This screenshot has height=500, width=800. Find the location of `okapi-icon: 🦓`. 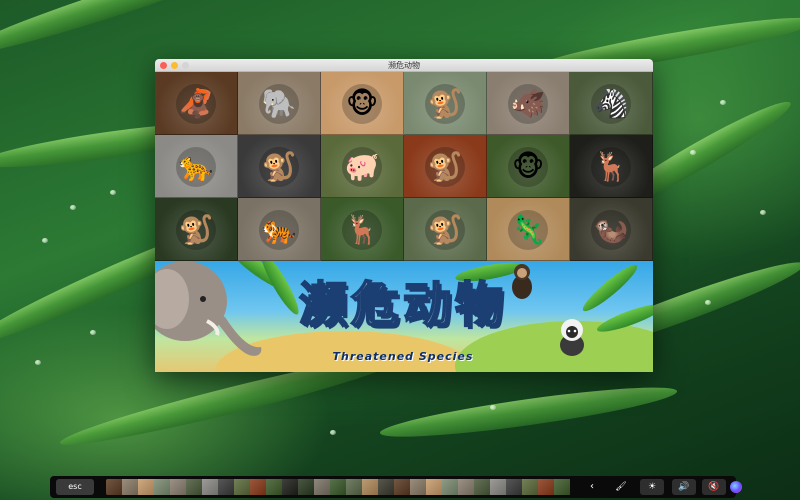

okapi-icon: 🦓 is located at coordinates (611, 103).